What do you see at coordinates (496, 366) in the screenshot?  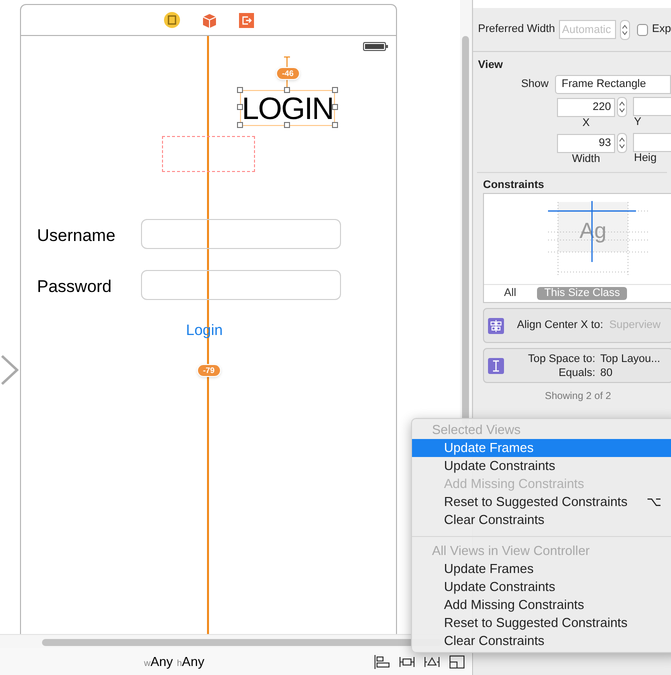 I see `vertical-spacing-icon` at bounding box center [496, 366].